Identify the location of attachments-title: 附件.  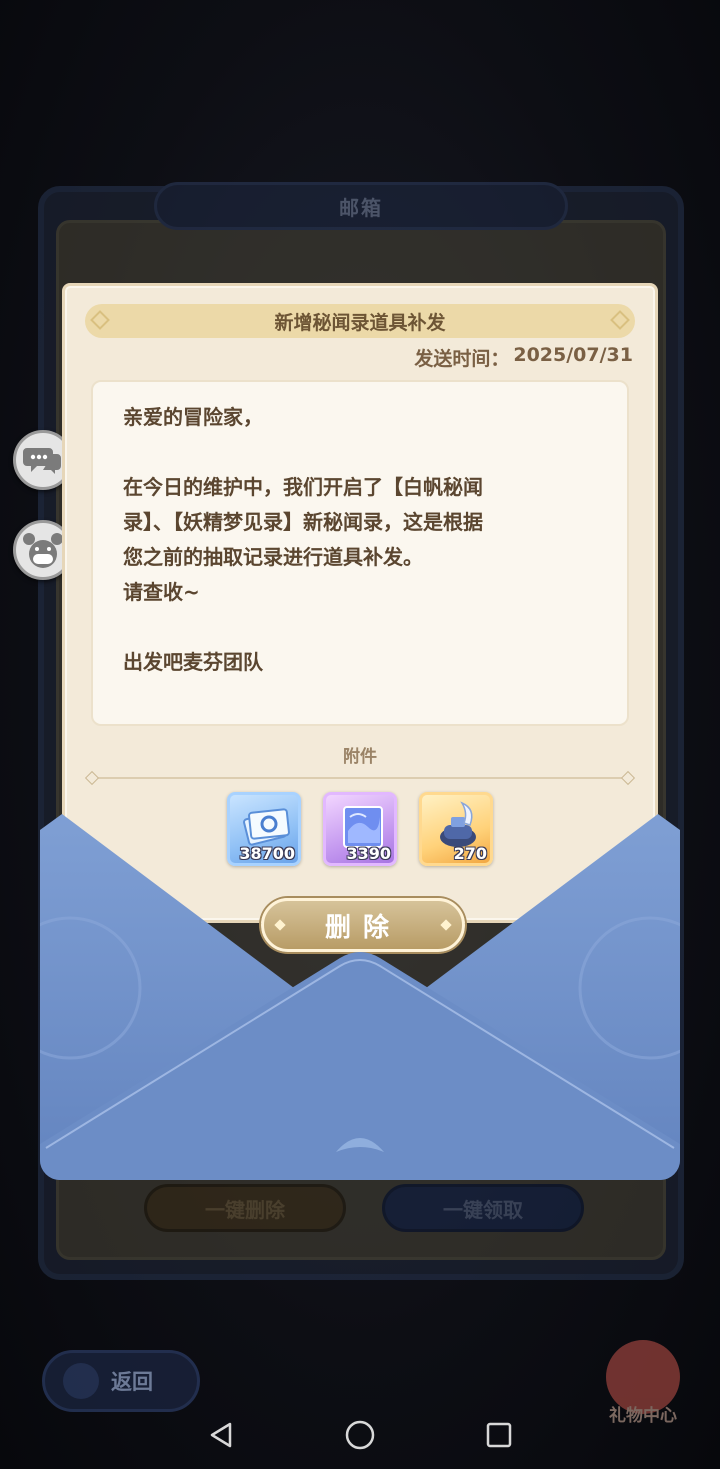
(360, 757).